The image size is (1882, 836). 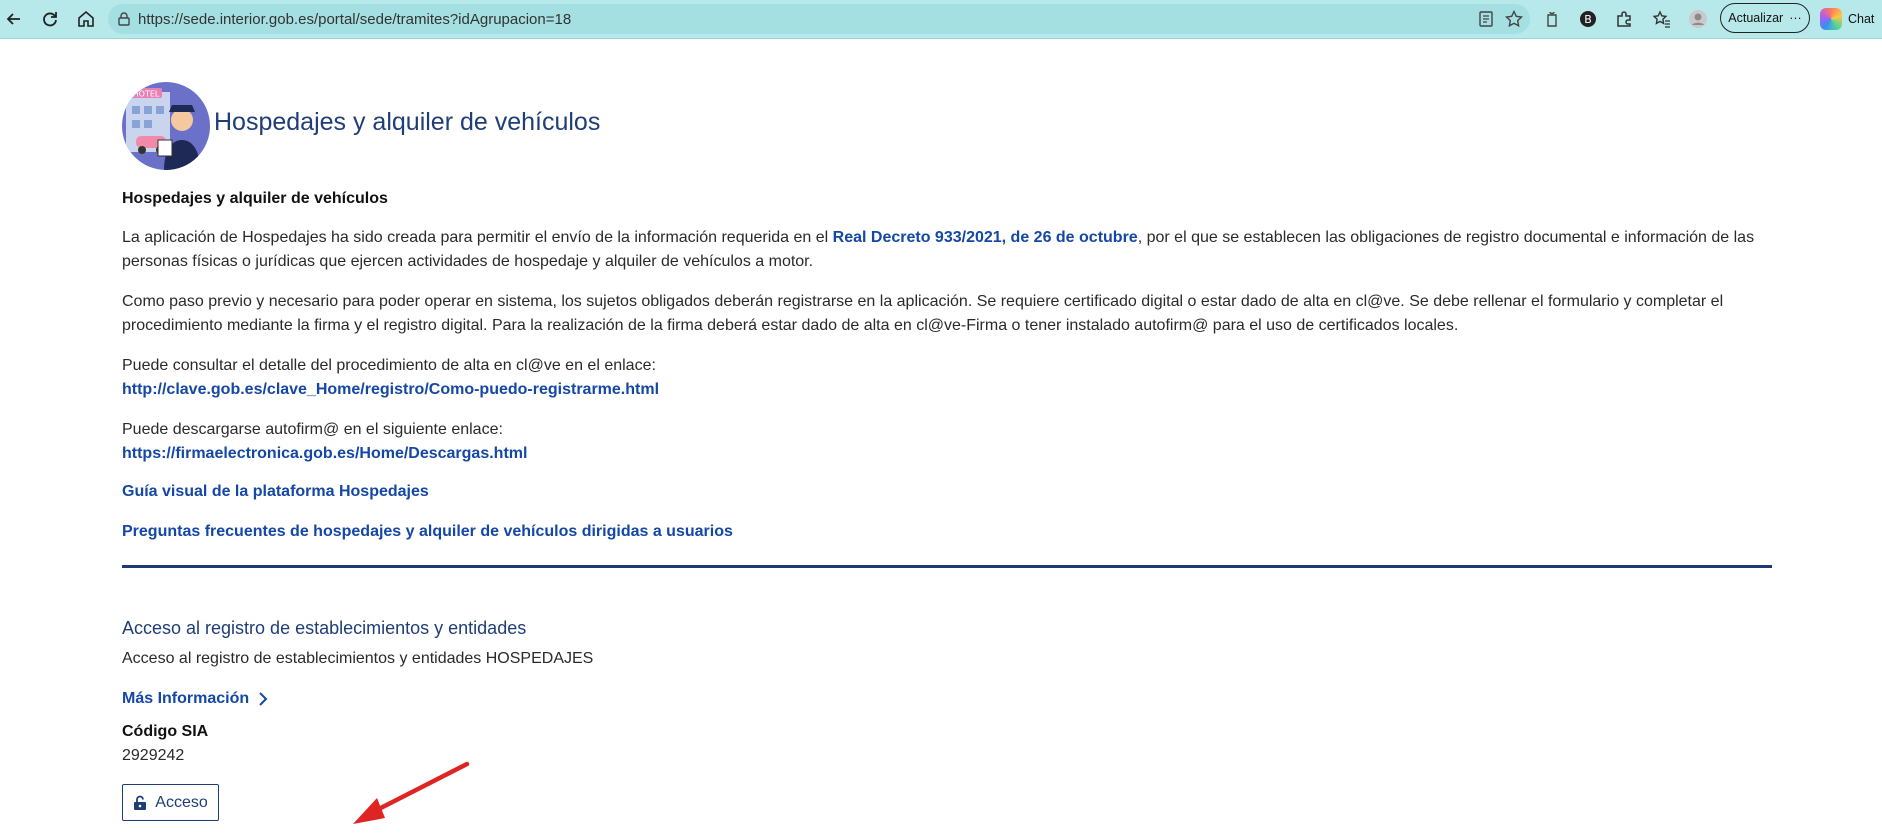 I want to click on extension-b-icon: B, so click(x=1588, y=19).